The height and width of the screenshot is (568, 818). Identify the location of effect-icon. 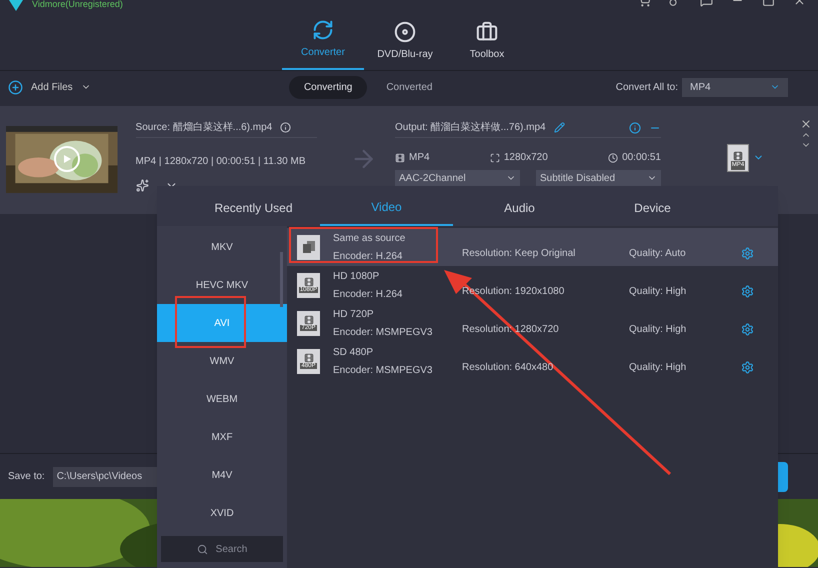
(142, 185).